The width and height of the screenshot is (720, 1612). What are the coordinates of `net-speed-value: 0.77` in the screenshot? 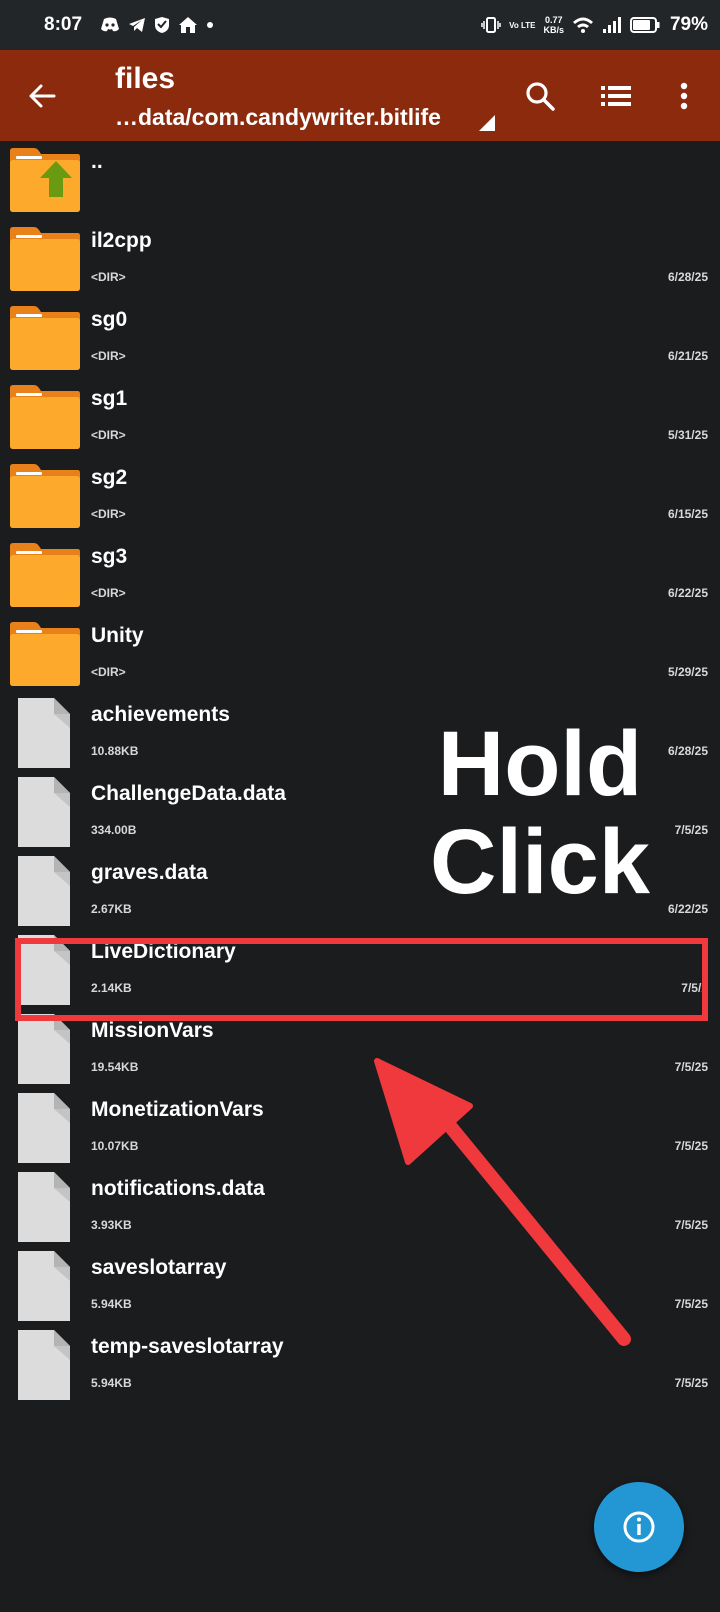 It's located at (553, 20).